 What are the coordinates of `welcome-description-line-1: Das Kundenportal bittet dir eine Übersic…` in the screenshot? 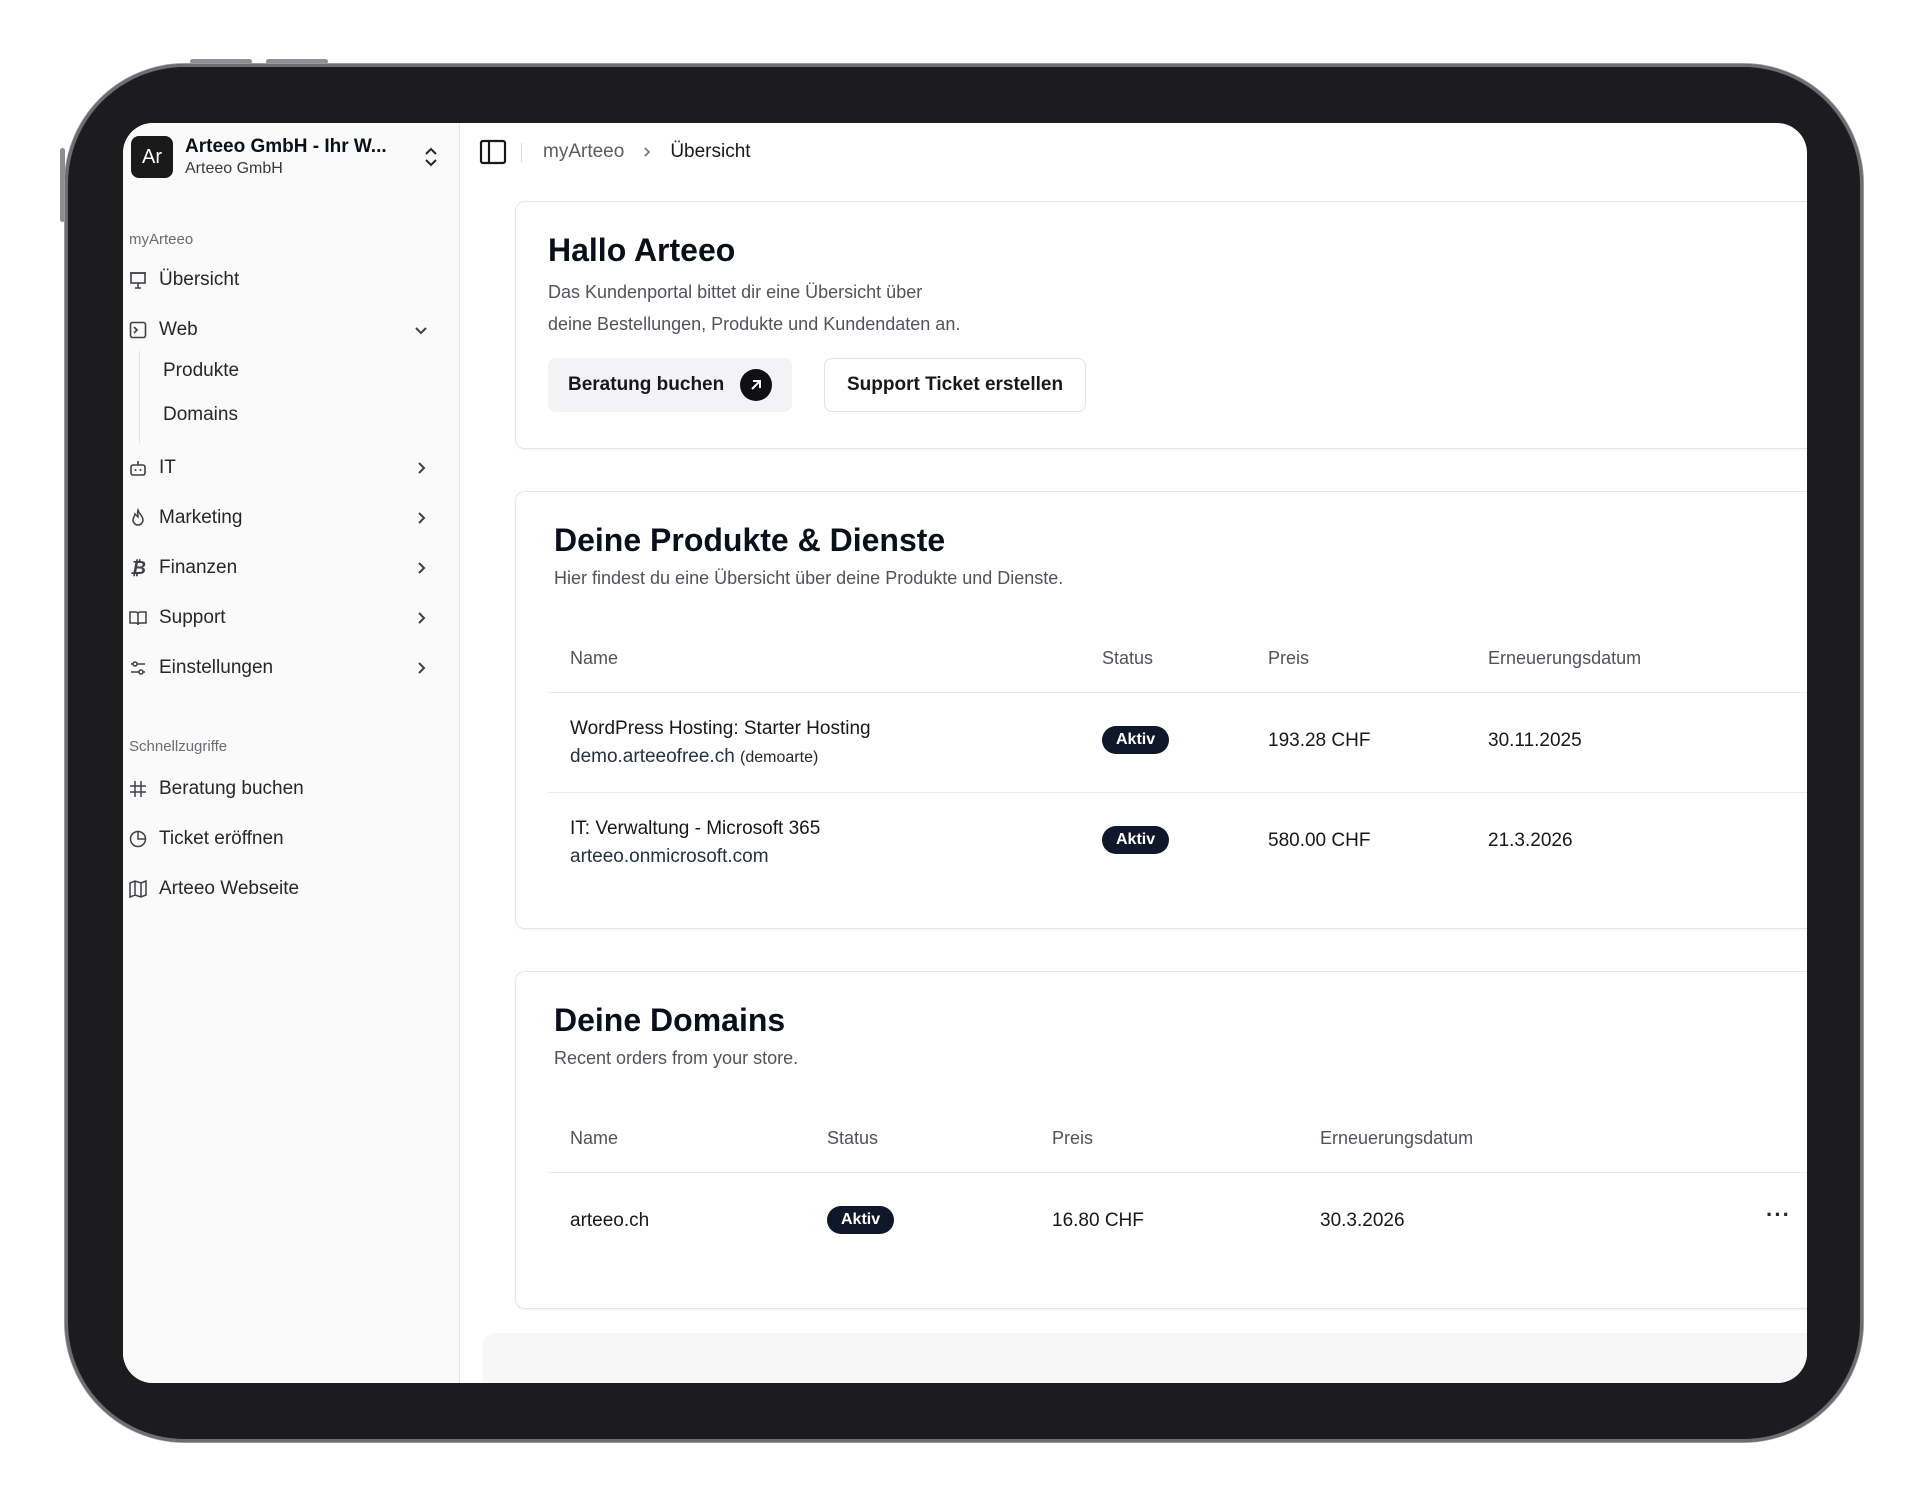 It's located at (735, 292).